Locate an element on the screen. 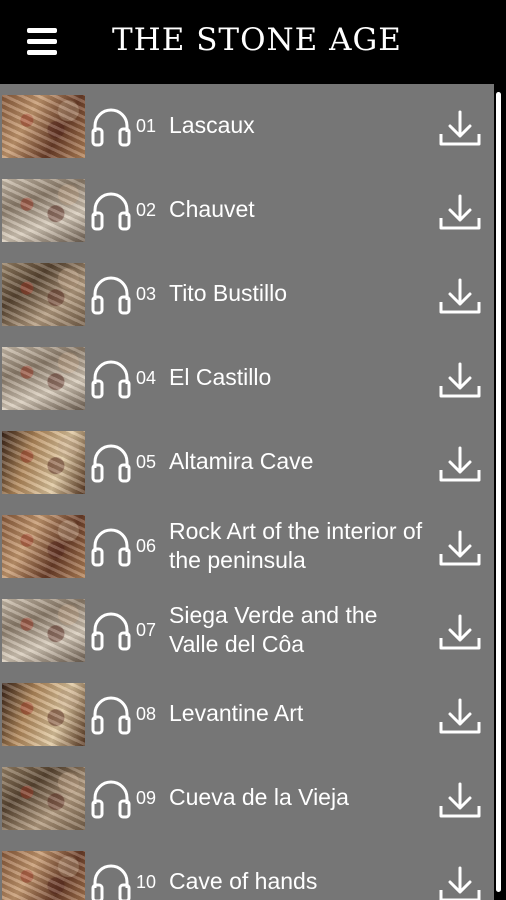  track-number: 04 is located at coordinates (146, 378).